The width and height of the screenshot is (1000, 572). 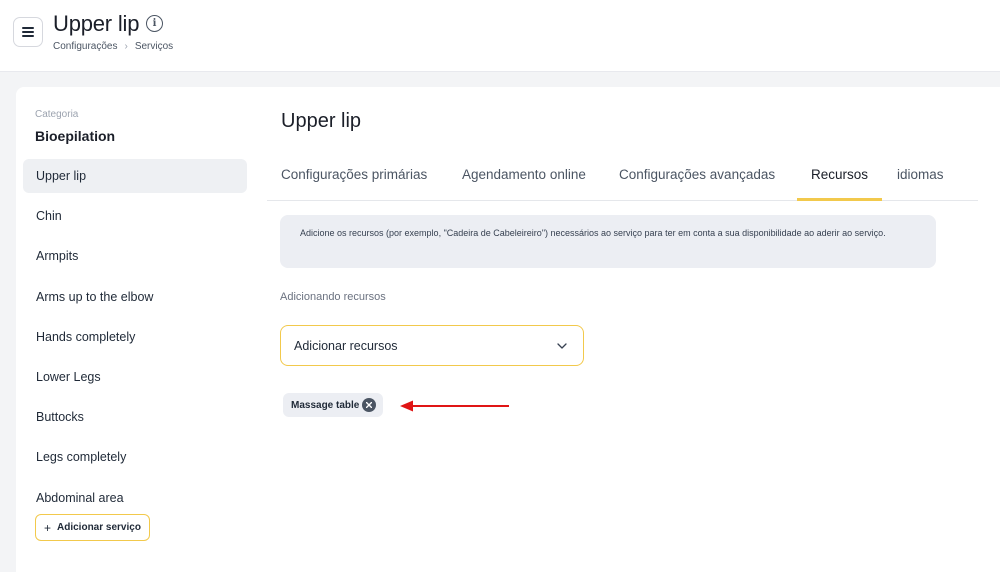 I want to click on resource-chip: Massage table, so click(x=333, y=405).